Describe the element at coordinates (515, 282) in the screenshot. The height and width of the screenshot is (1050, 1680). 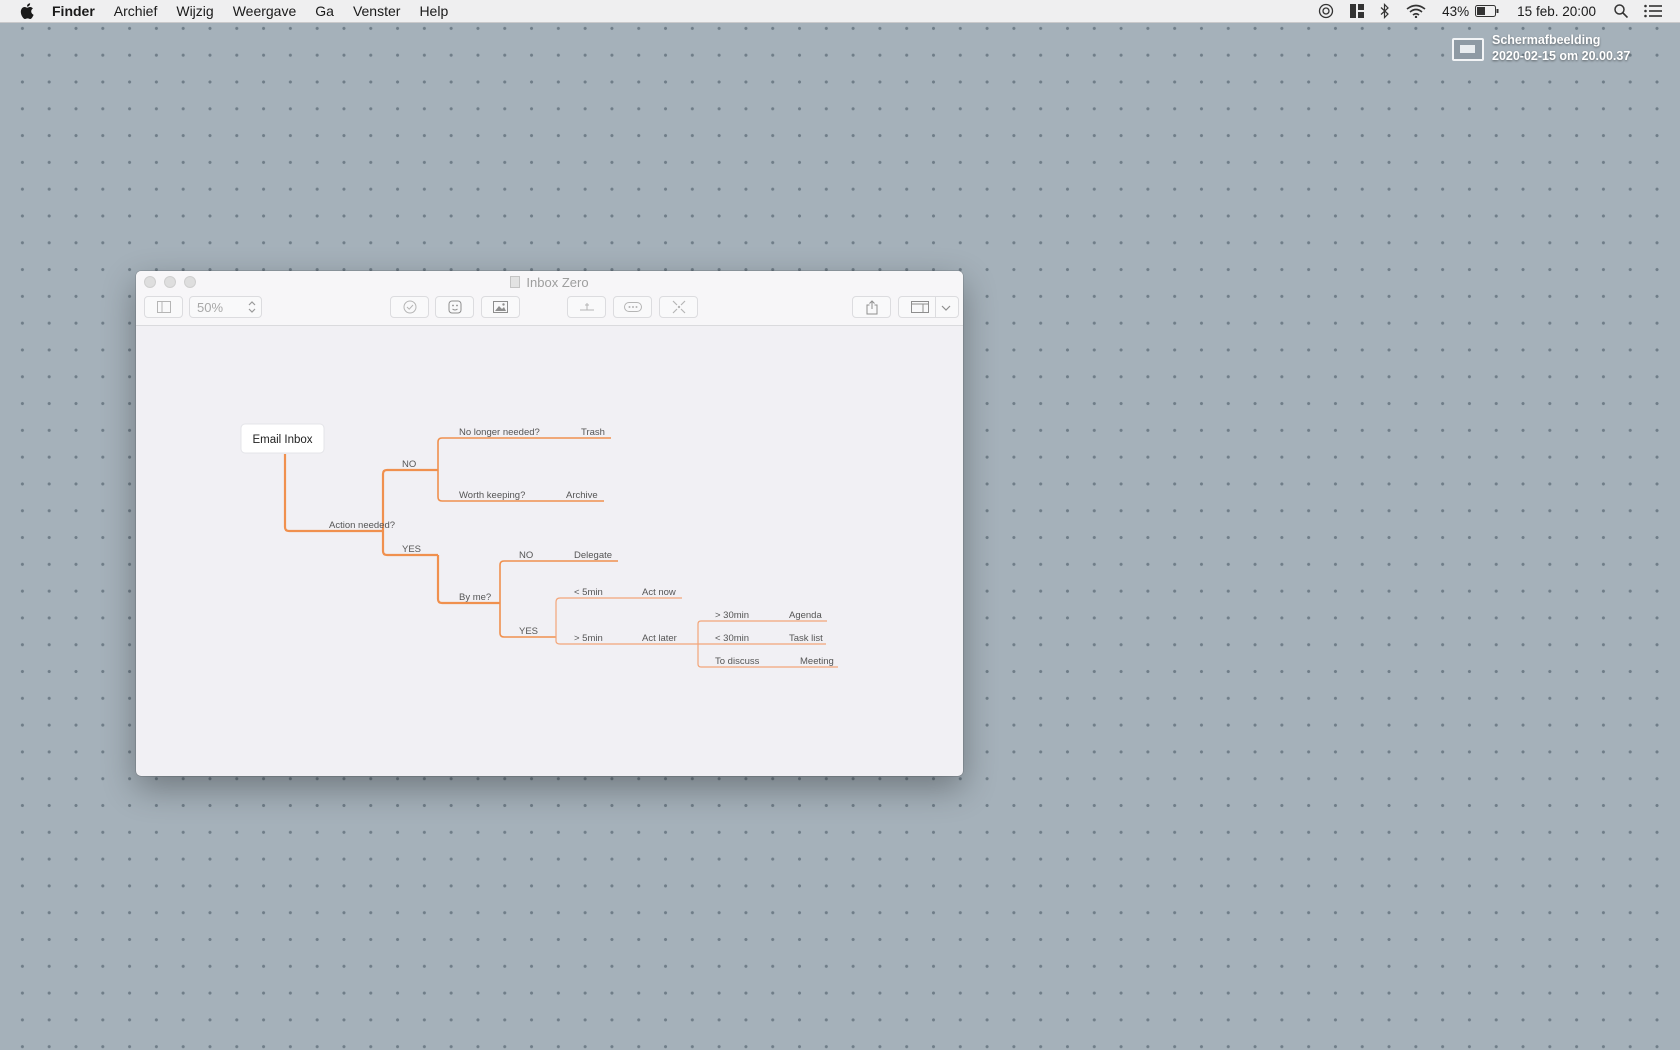
I see `document-icon` at that location.